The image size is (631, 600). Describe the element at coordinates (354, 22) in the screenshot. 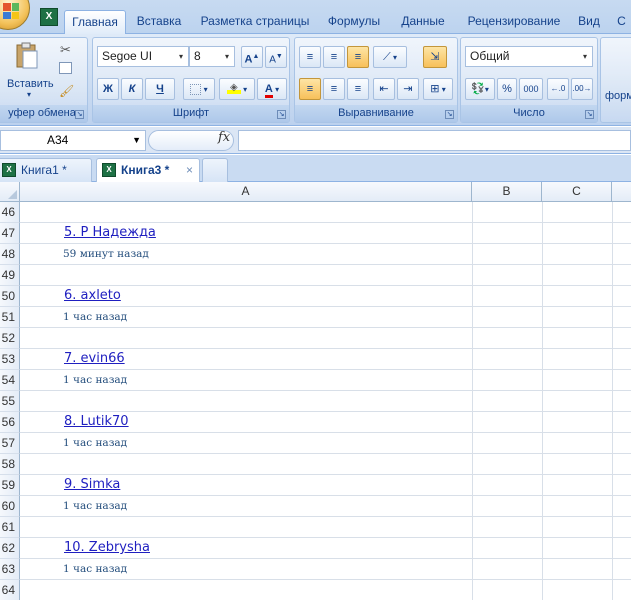

I see `tab-formulas: Формулы` at that location.